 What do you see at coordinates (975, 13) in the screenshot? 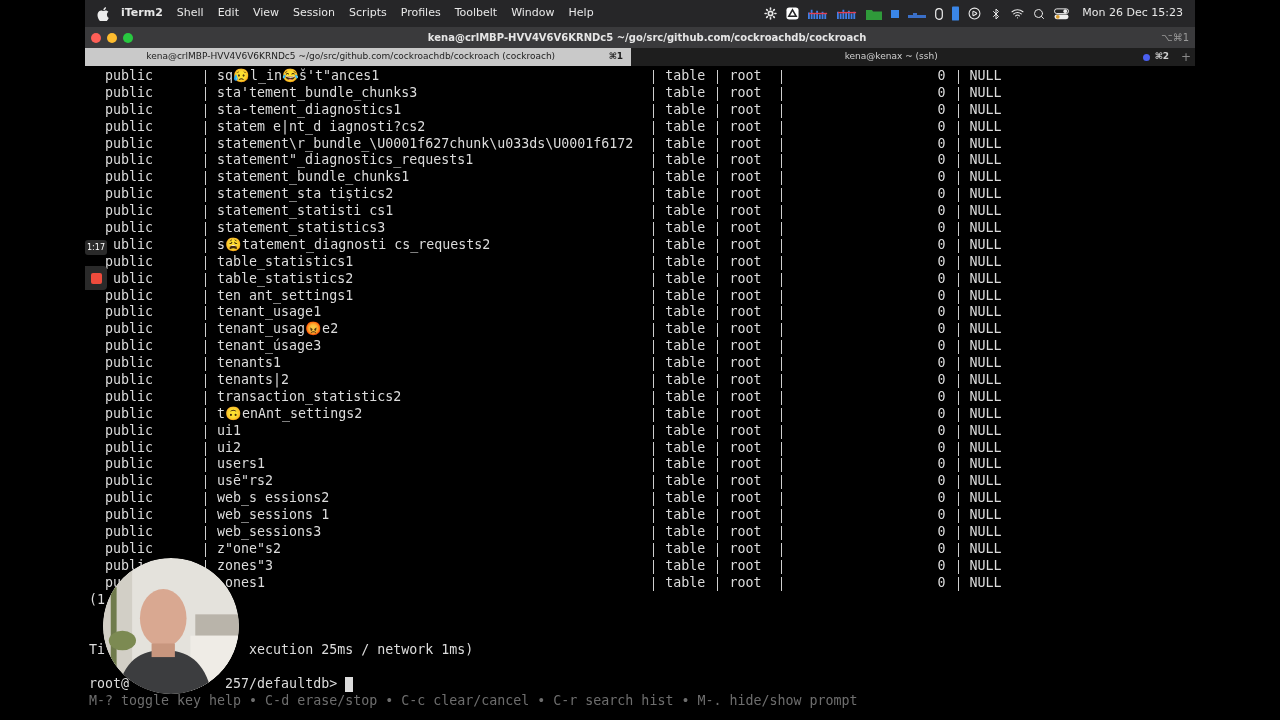
I see `play-icon` at bounding box center [975, 13].